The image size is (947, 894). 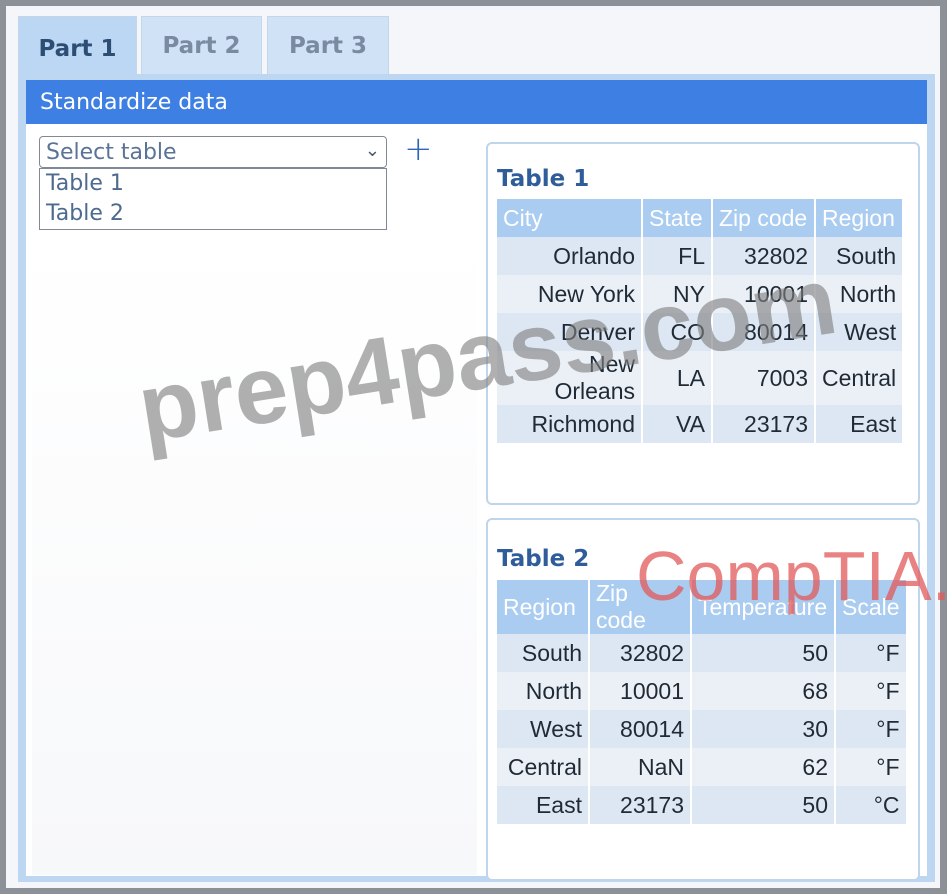 I want to click on table-row: Orlando FL 32802 South, so click(x=701, y=256).